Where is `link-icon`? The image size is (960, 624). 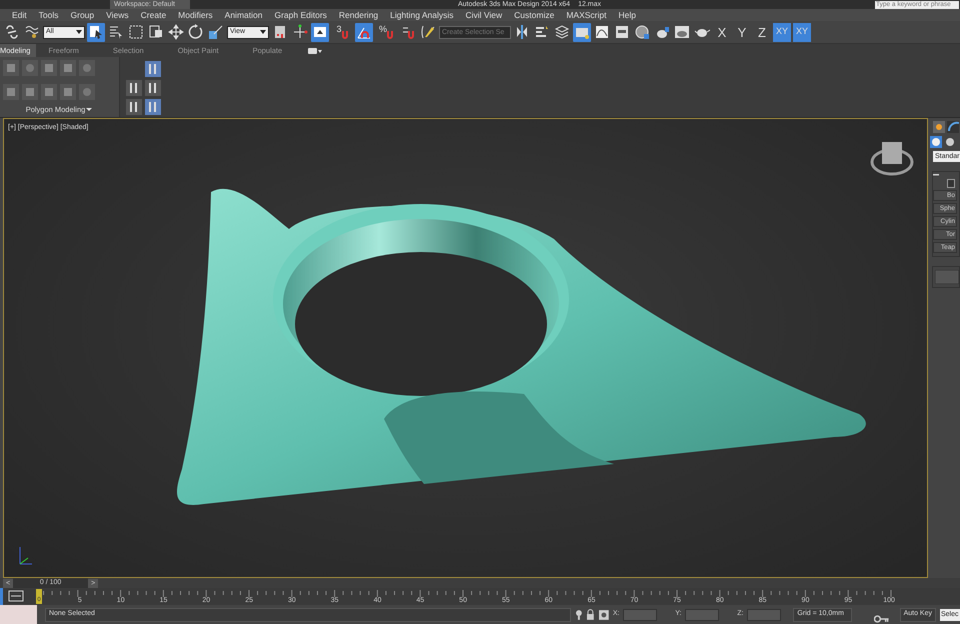
link-icon is located at coordinates (12, 32).